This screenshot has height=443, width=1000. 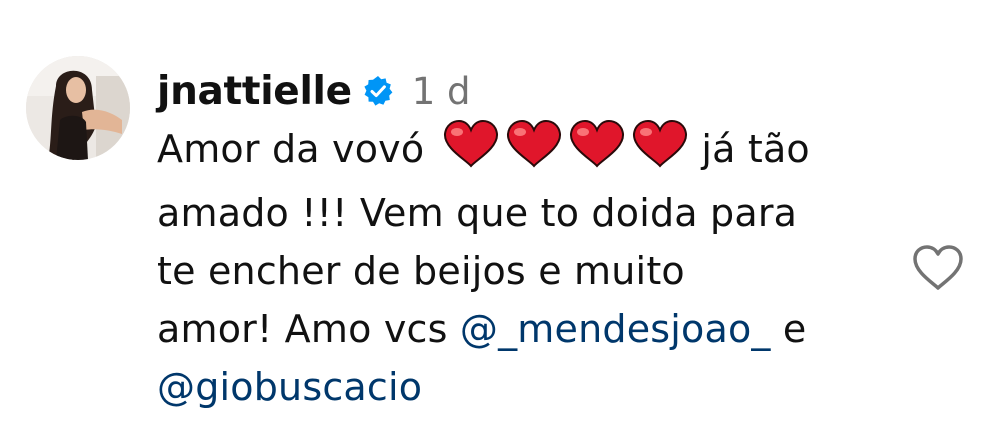 I want to click on profile-photo, so click(x=78, y=108).